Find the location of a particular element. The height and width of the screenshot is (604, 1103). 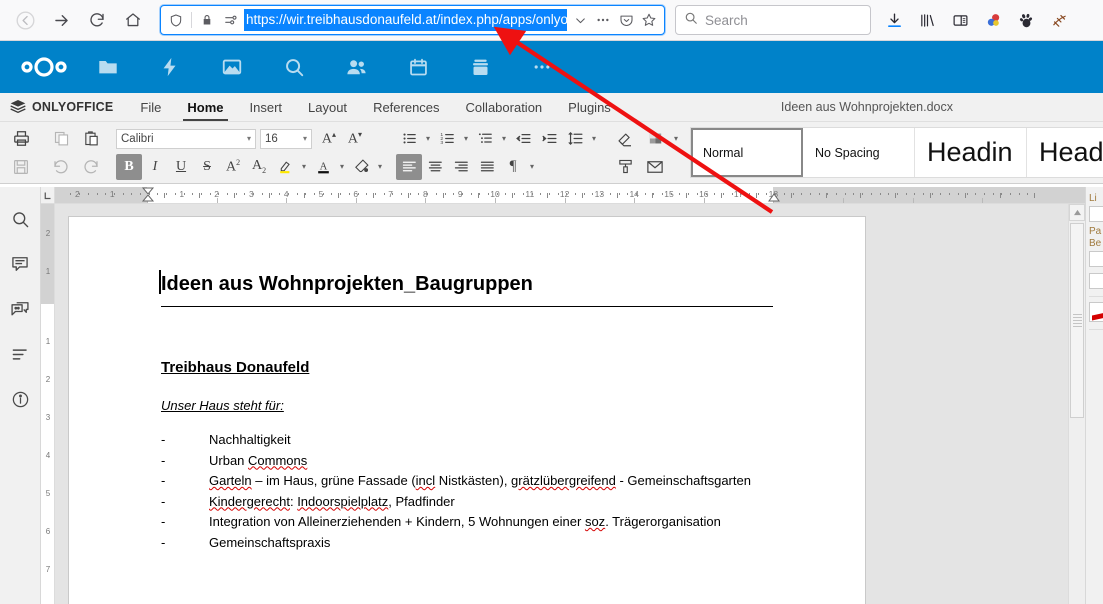

sidebar-icon is located at coordinates (960, 20).